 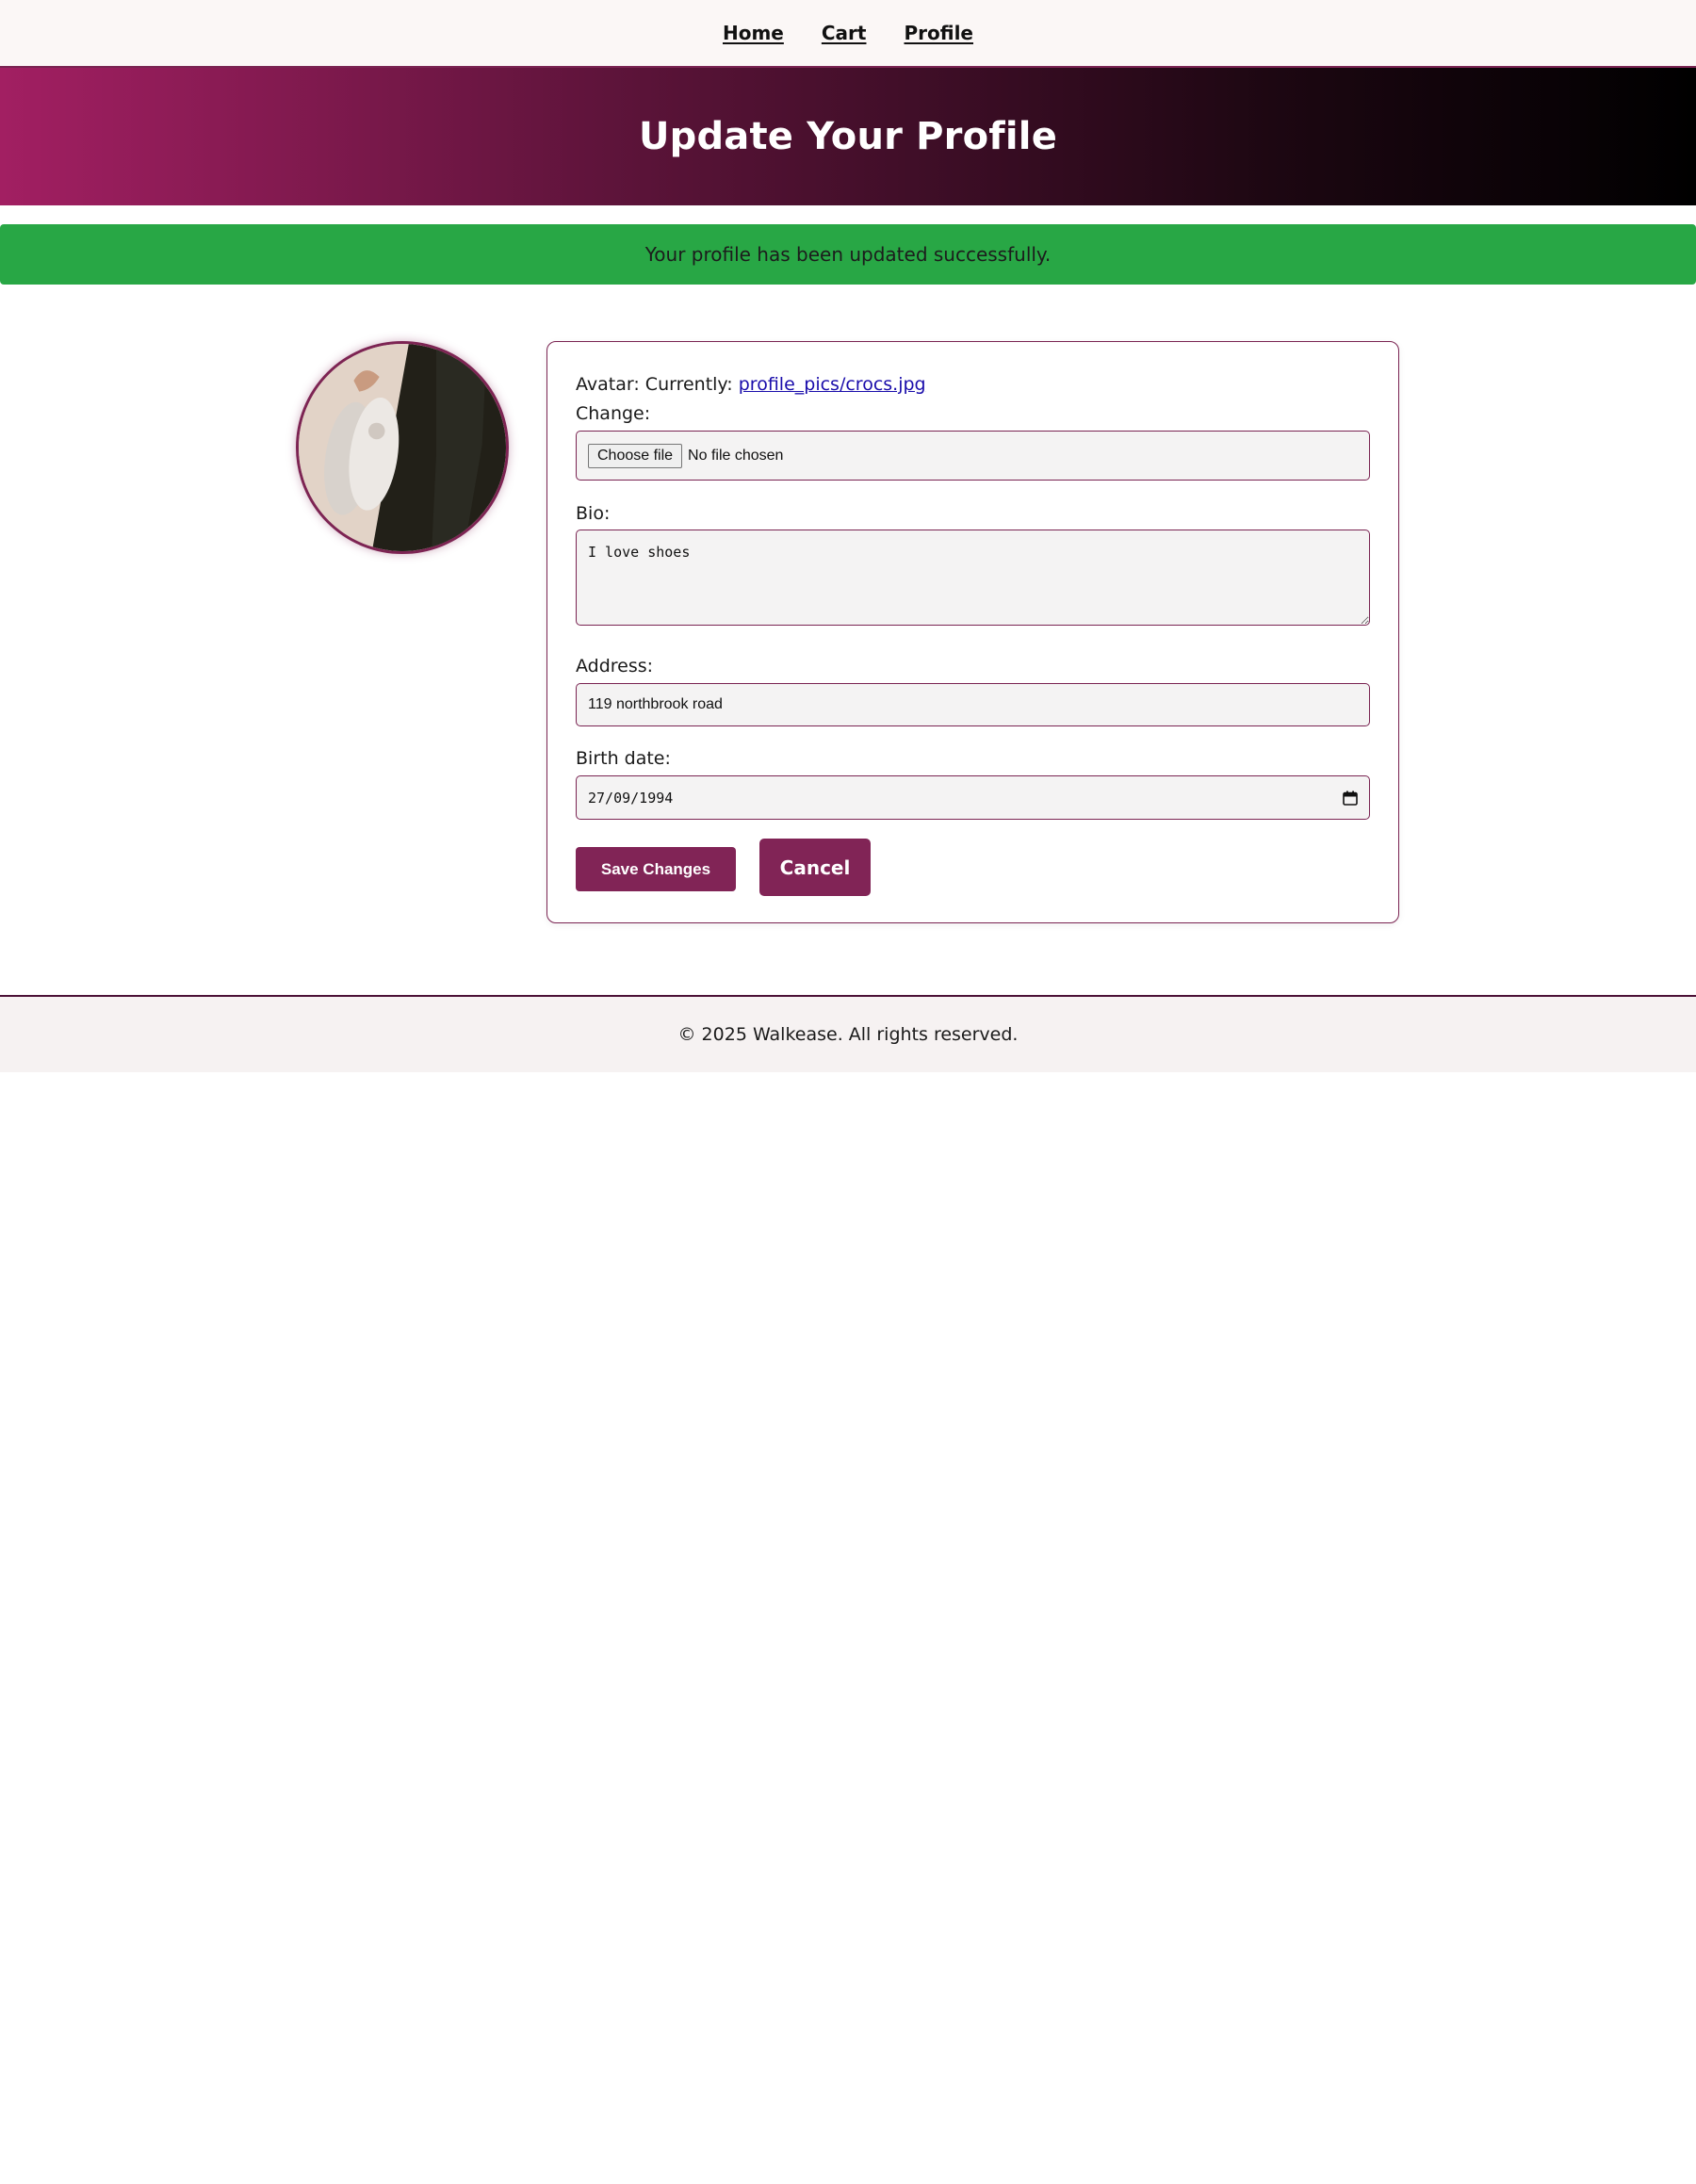 I want to click on bio-label: Bio:, so click(x=593, y=513).